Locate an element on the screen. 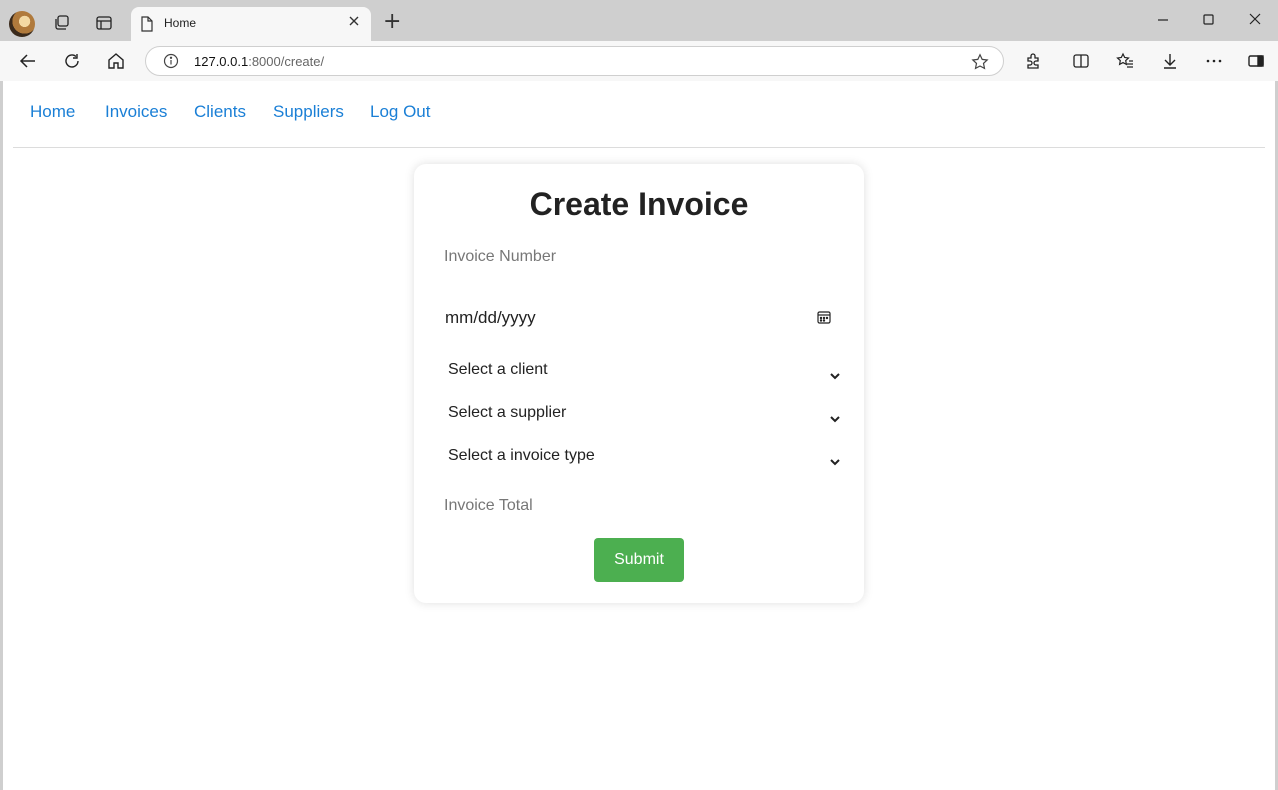  download-icon is located at coordinates (1170, 61).